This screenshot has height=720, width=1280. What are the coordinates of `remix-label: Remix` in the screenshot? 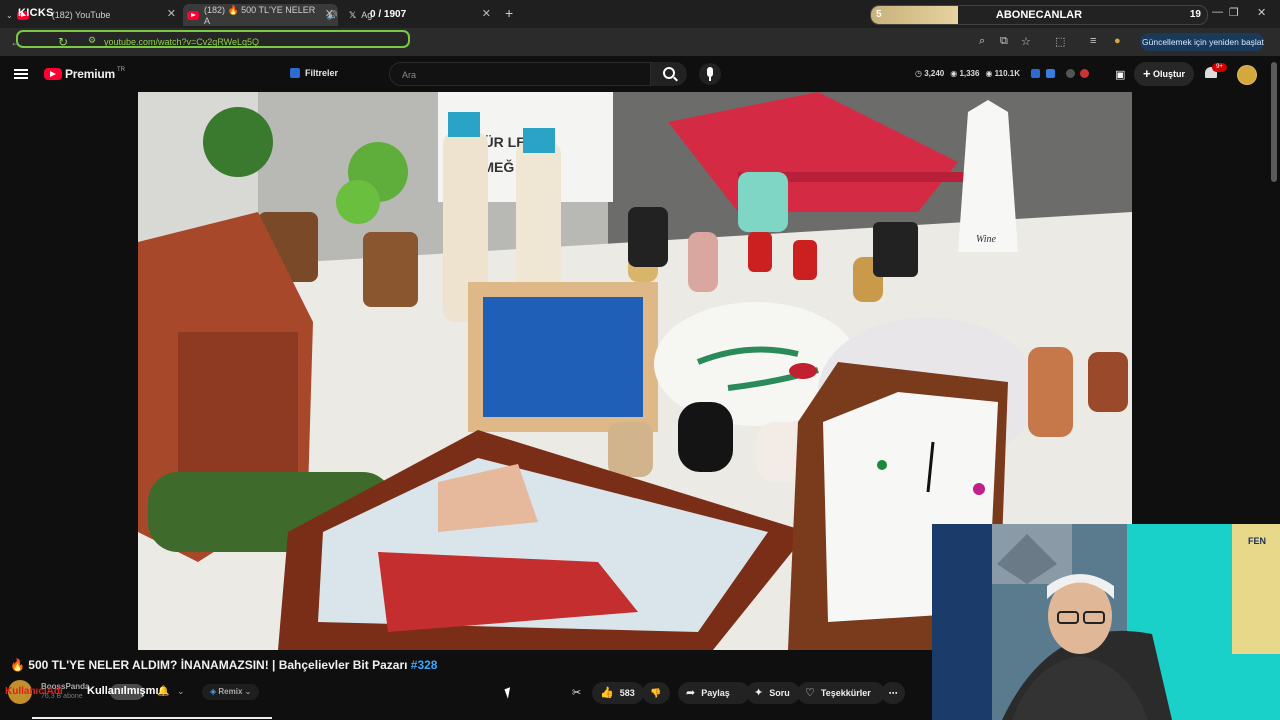 It's located at (230, 691).